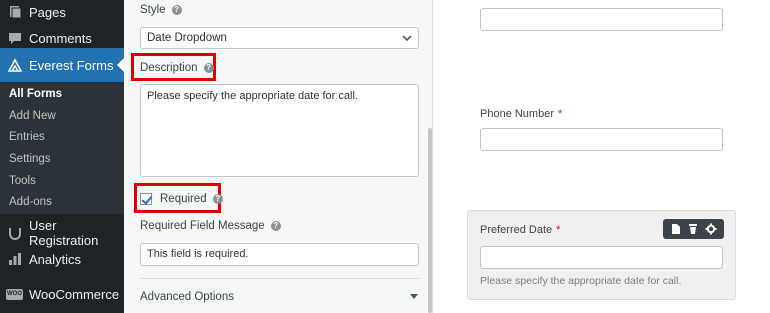 This screenshot has height=313, width=770. Describe the element at coordinates (601, 257) in the screenshot. I see `preferred-date-input` at that location.